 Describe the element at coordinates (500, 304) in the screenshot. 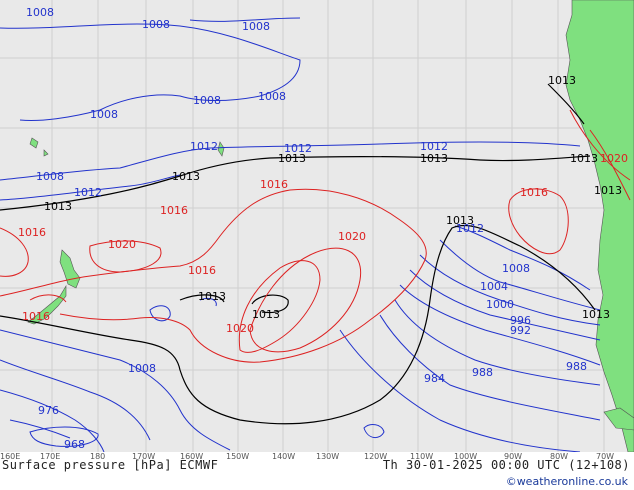

I see `isobar-label-1000: 1000` at that location.